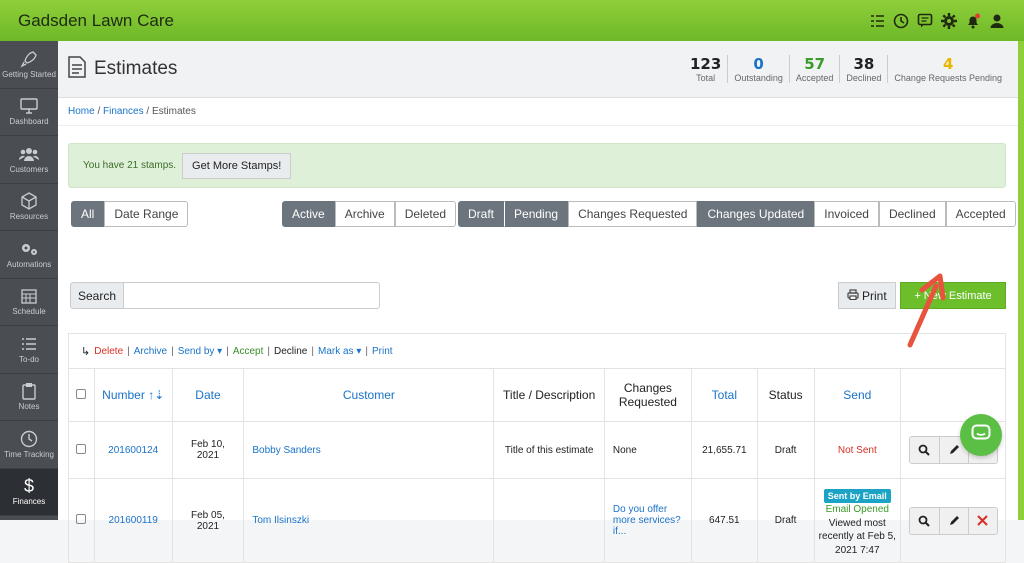 The width and height of the screenshot is (1024, 563). Describe the element at coordinates (633, 214) in the screenshot. I see `filter-changes-requested-button: Changes Requested` at that location.